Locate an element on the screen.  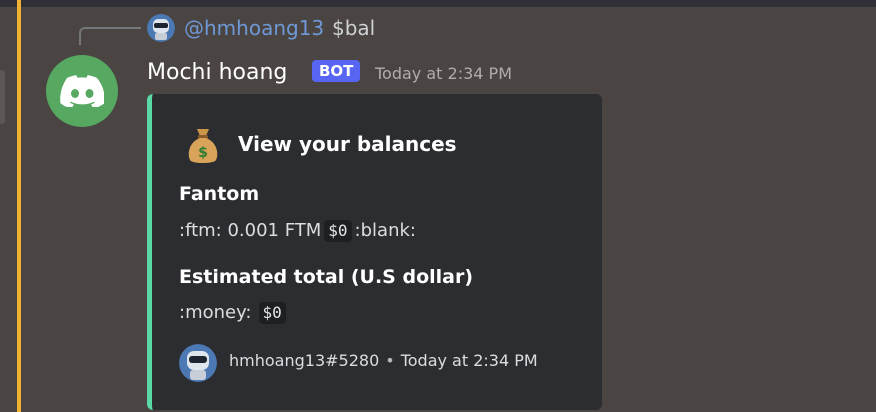
field-value-estimated-total: :money: $0 is located at coordinates (234, 313).